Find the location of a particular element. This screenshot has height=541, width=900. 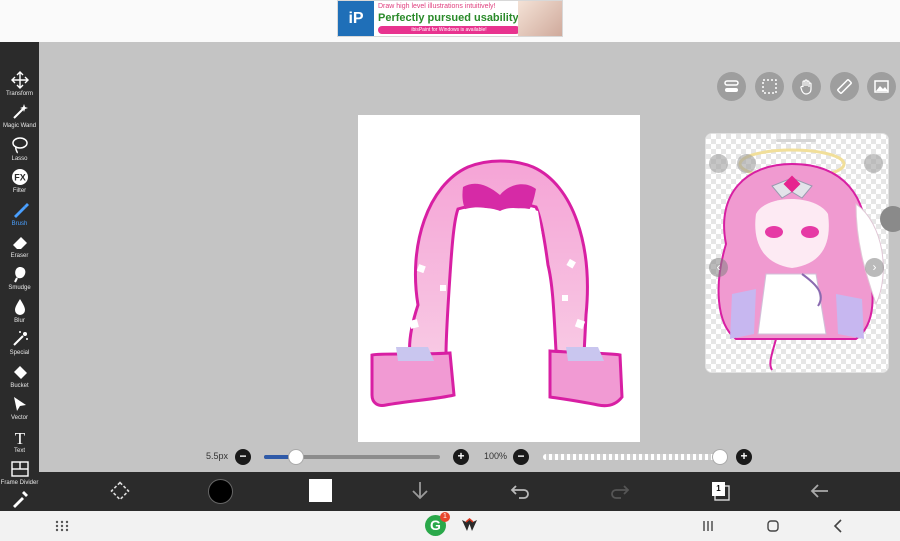

tool-label: Brush is located at coordinates (19, 224).